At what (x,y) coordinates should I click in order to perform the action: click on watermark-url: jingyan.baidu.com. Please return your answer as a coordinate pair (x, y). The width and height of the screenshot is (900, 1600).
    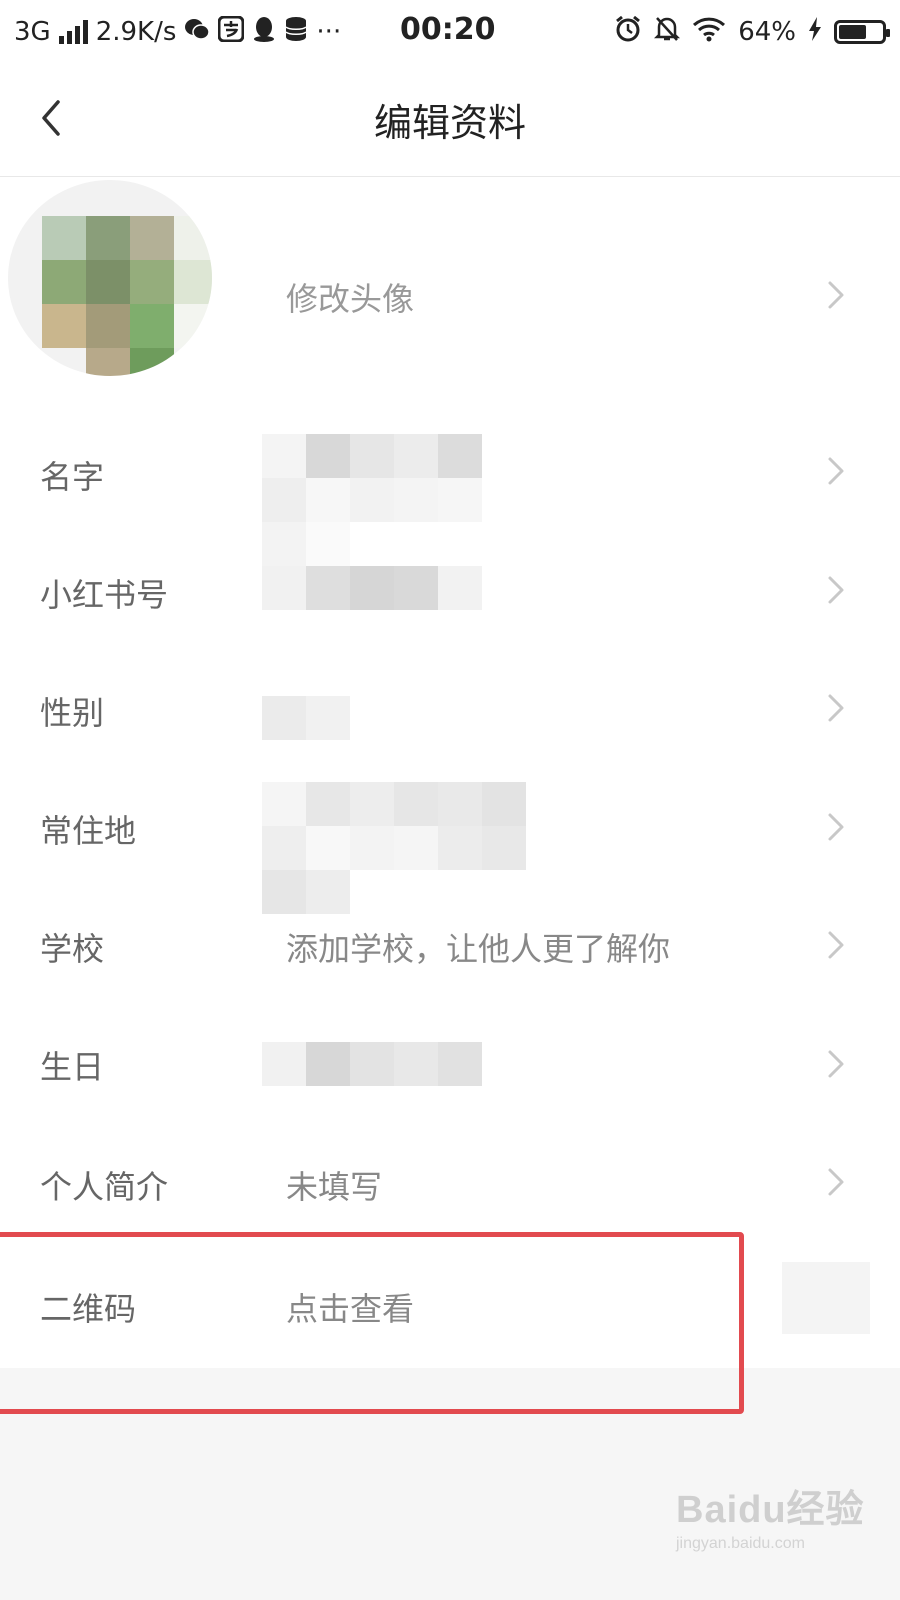
    Looking at the image, I should click on (740, 1543).